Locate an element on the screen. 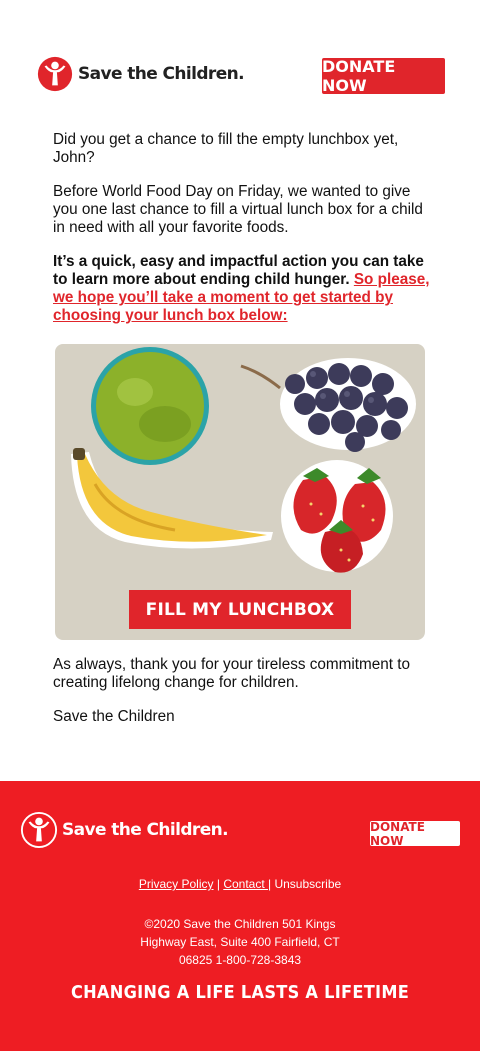 This screenshot has height=1051, width=480. logo-wordmark: Save the Children. is located at coordinates (161, 74).